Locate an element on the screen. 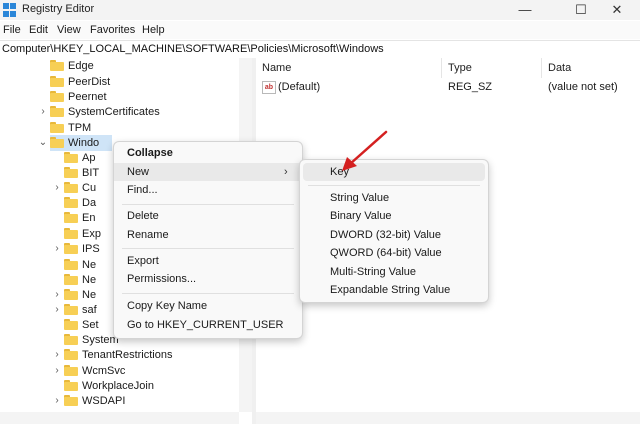  minimize-button: — is located at coordinates (525, 10).